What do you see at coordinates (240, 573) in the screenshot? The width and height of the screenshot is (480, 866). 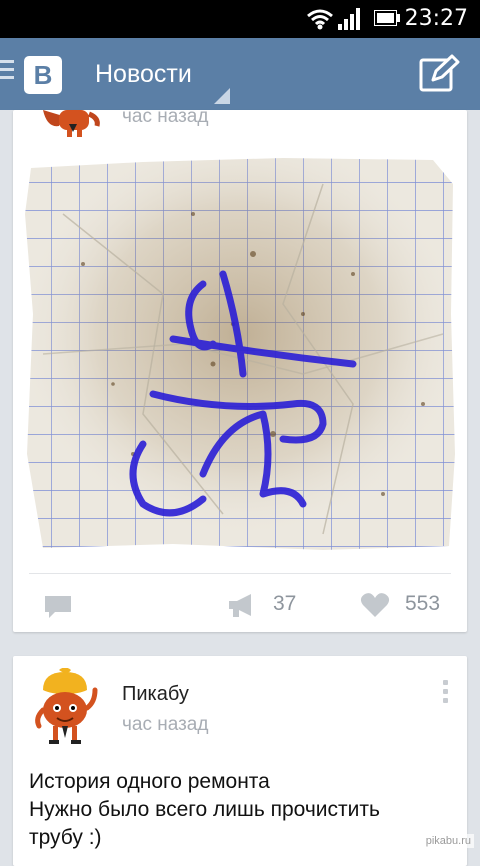 I see `divider` at bounding box center [240, 573].